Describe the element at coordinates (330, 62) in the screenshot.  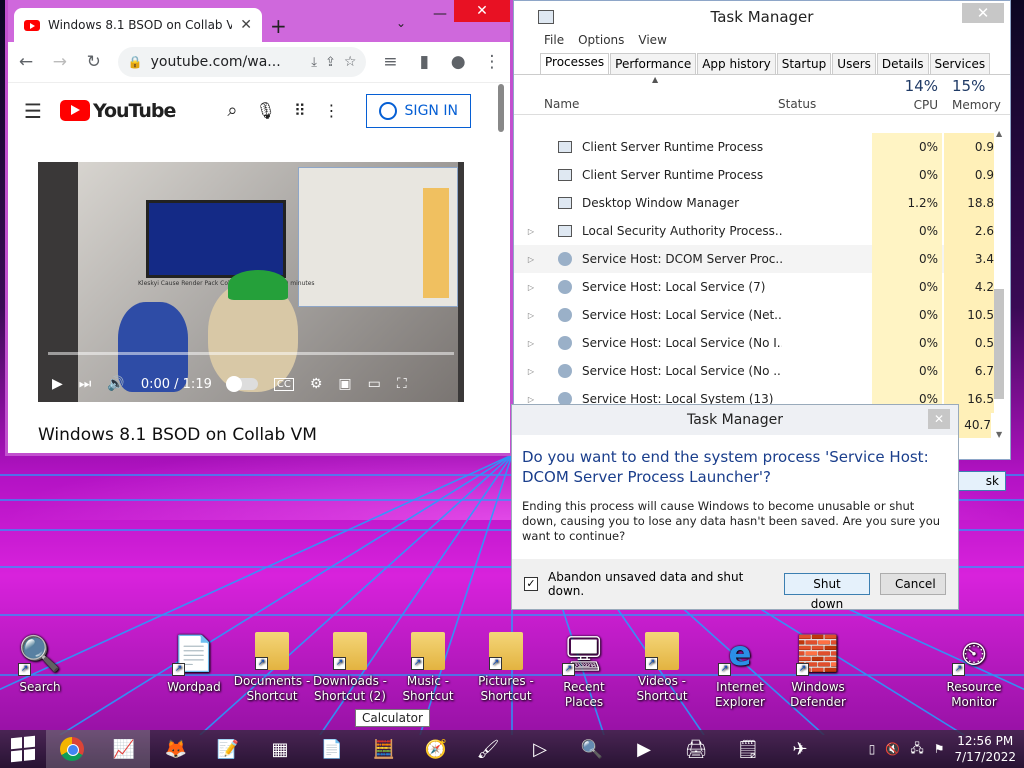
I see `share-icon: ⇪` at that location.